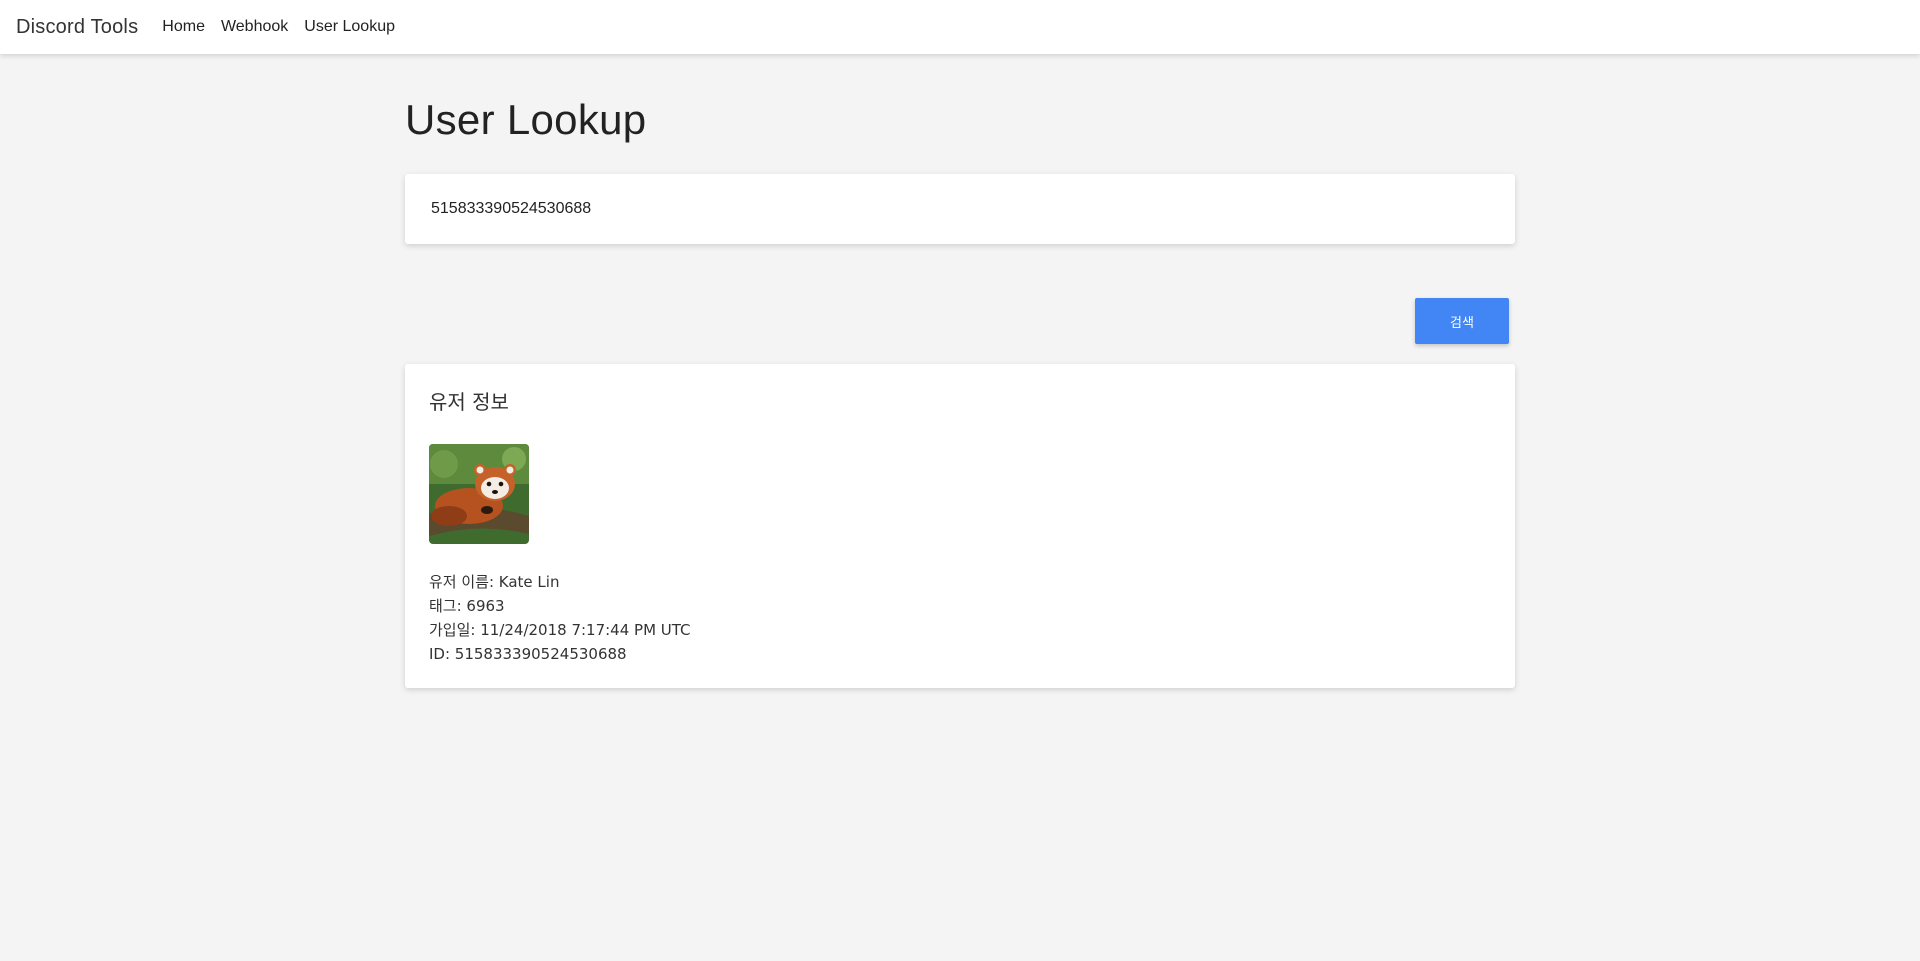 The image size is (1920, 961). What do you see at coordinates (960, 27) in the screenshot?
I see `navbar: Discord Tools Home Webhook User Lookup` at bounding box center [960, 27].